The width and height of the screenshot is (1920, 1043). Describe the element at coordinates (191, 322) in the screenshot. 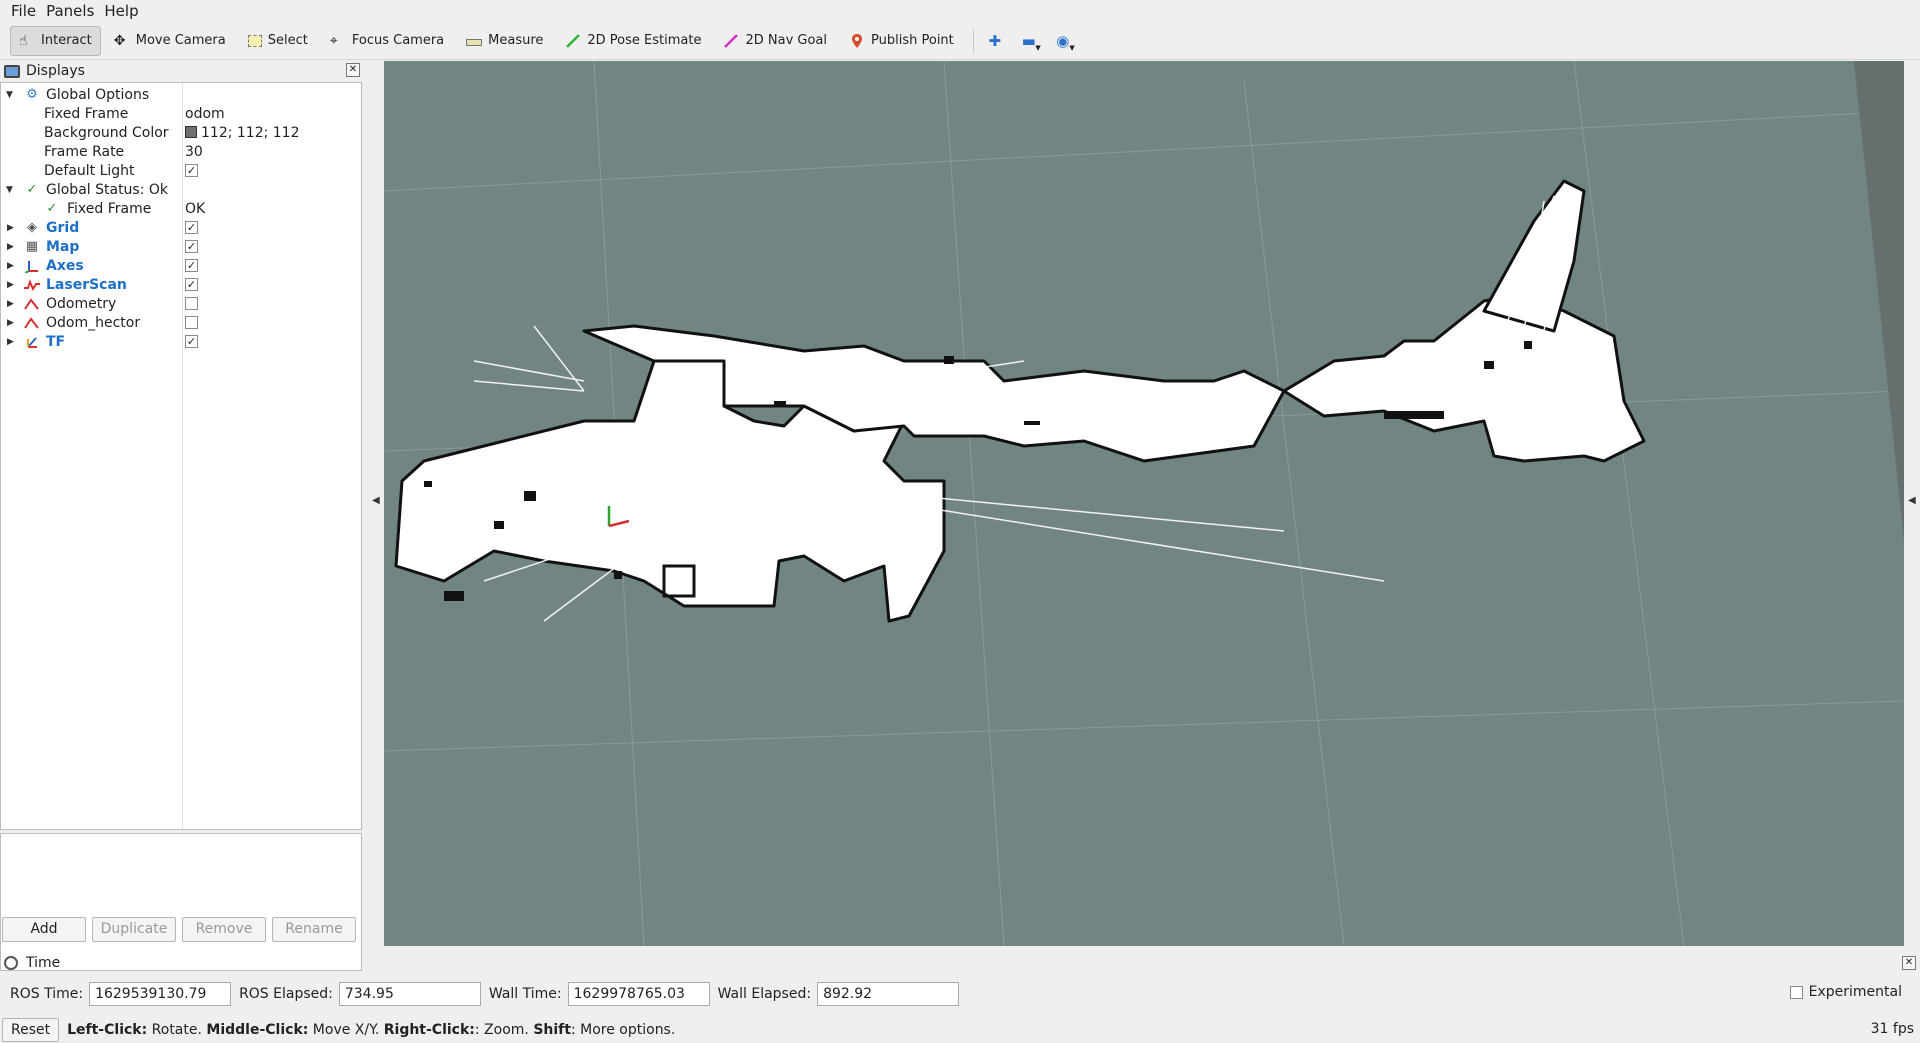

I see `odom-hector-checkbox` at that location.